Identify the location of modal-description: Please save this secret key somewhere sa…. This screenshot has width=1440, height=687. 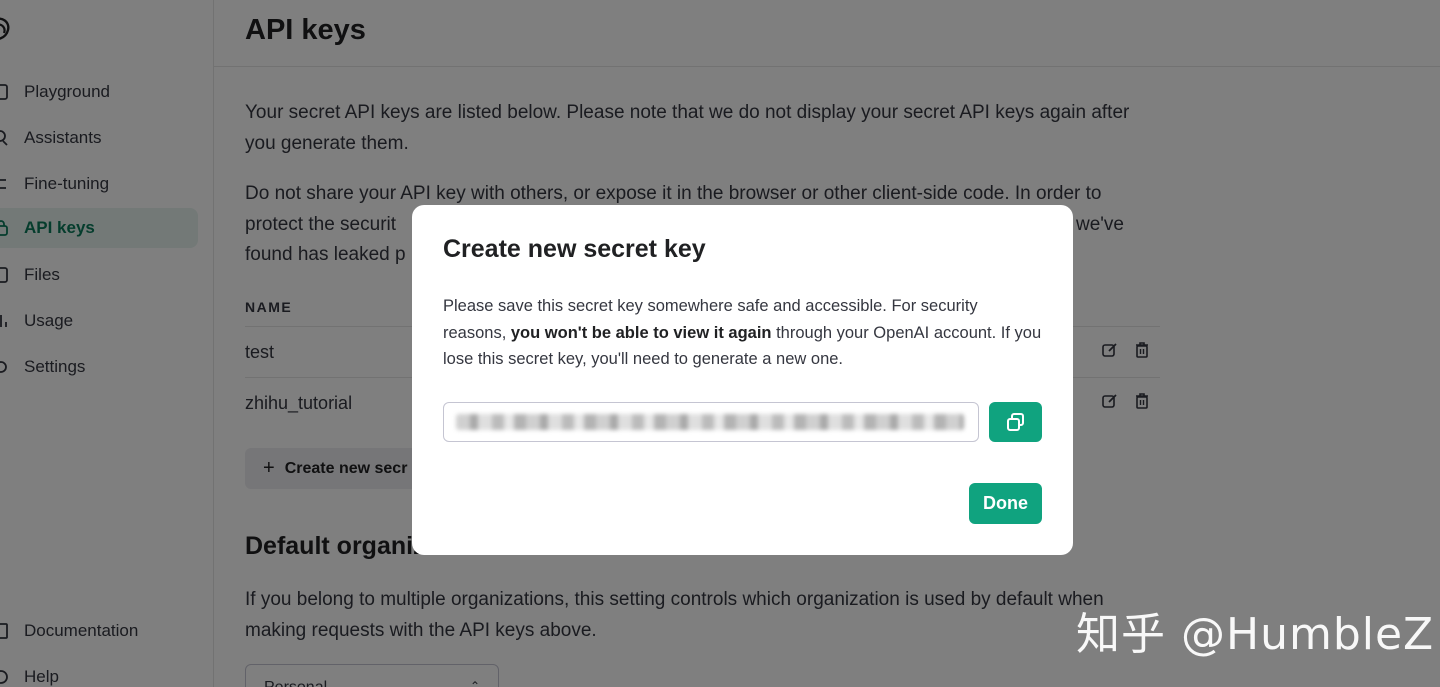
(743, 333).